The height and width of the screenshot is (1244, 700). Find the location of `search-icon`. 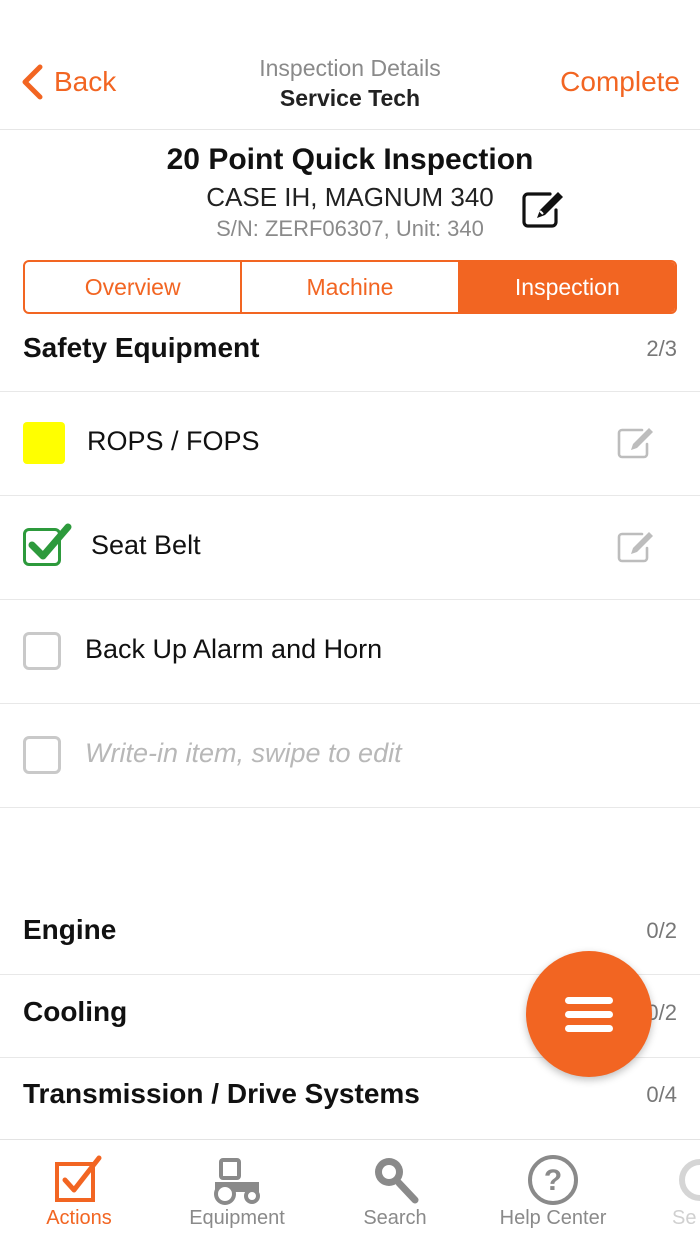

search-icon is located at coordinates (397, 1181).